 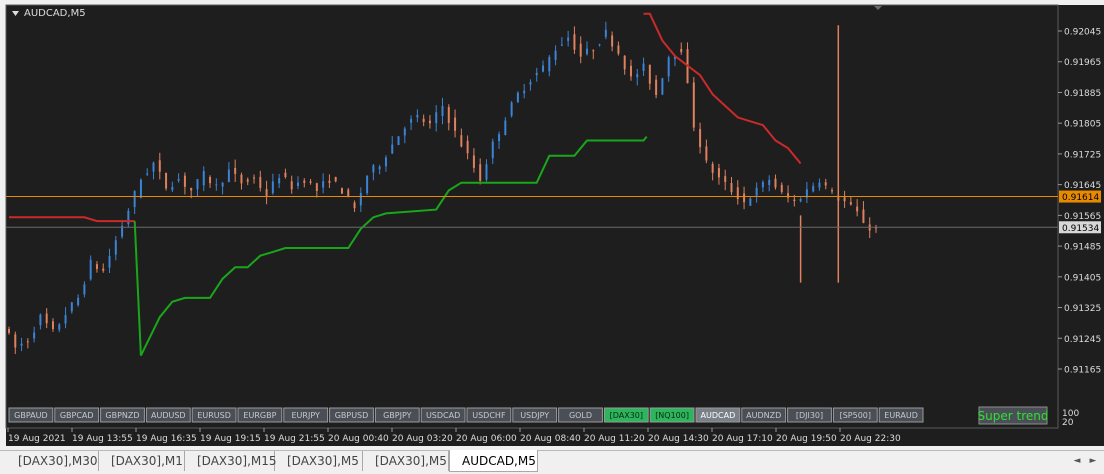 What do you see at coordinates (626, 415) in the screenshot?
I see `symbol-button-dax30: [DAX30]` at bounding box center [626, 415].